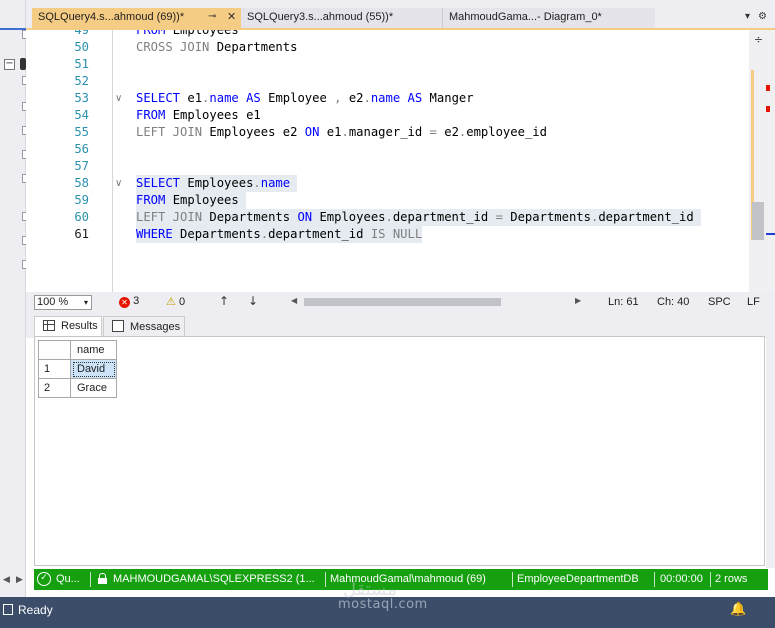 This screenshot has height=628, width=775. I want to click on column-header-name: name, so click(93, 350).